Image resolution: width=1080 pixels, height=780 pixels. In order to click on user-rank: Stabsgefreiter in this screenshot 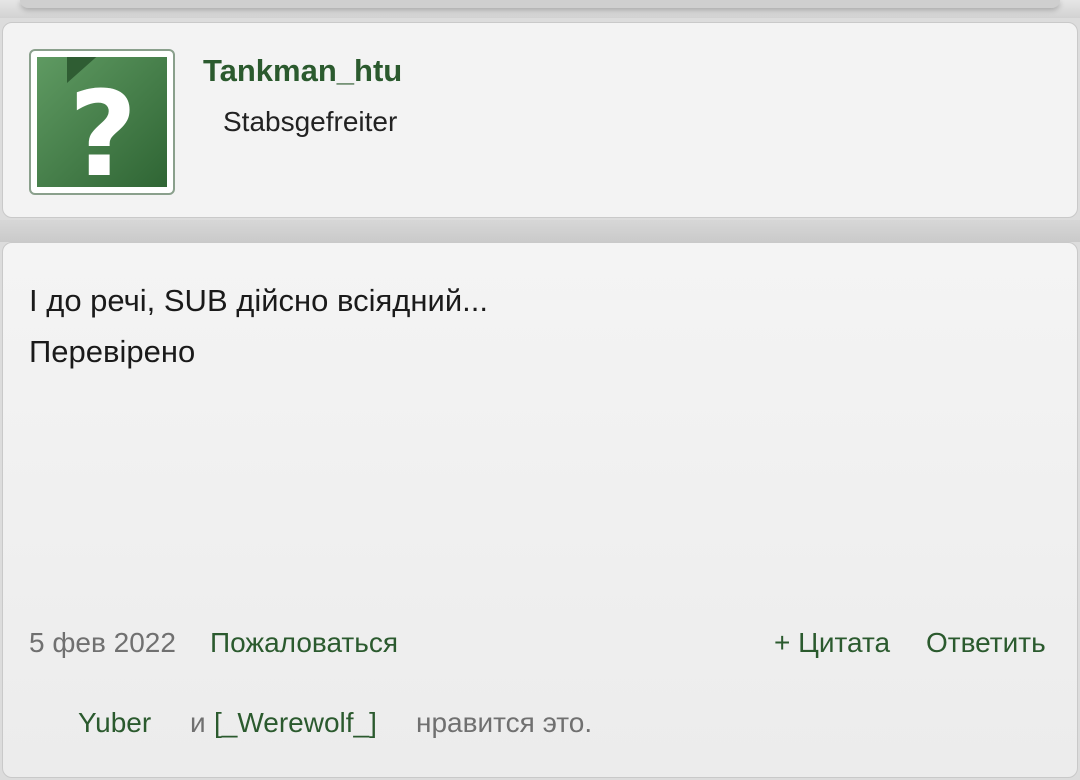, I will do `click(310, 121)`.